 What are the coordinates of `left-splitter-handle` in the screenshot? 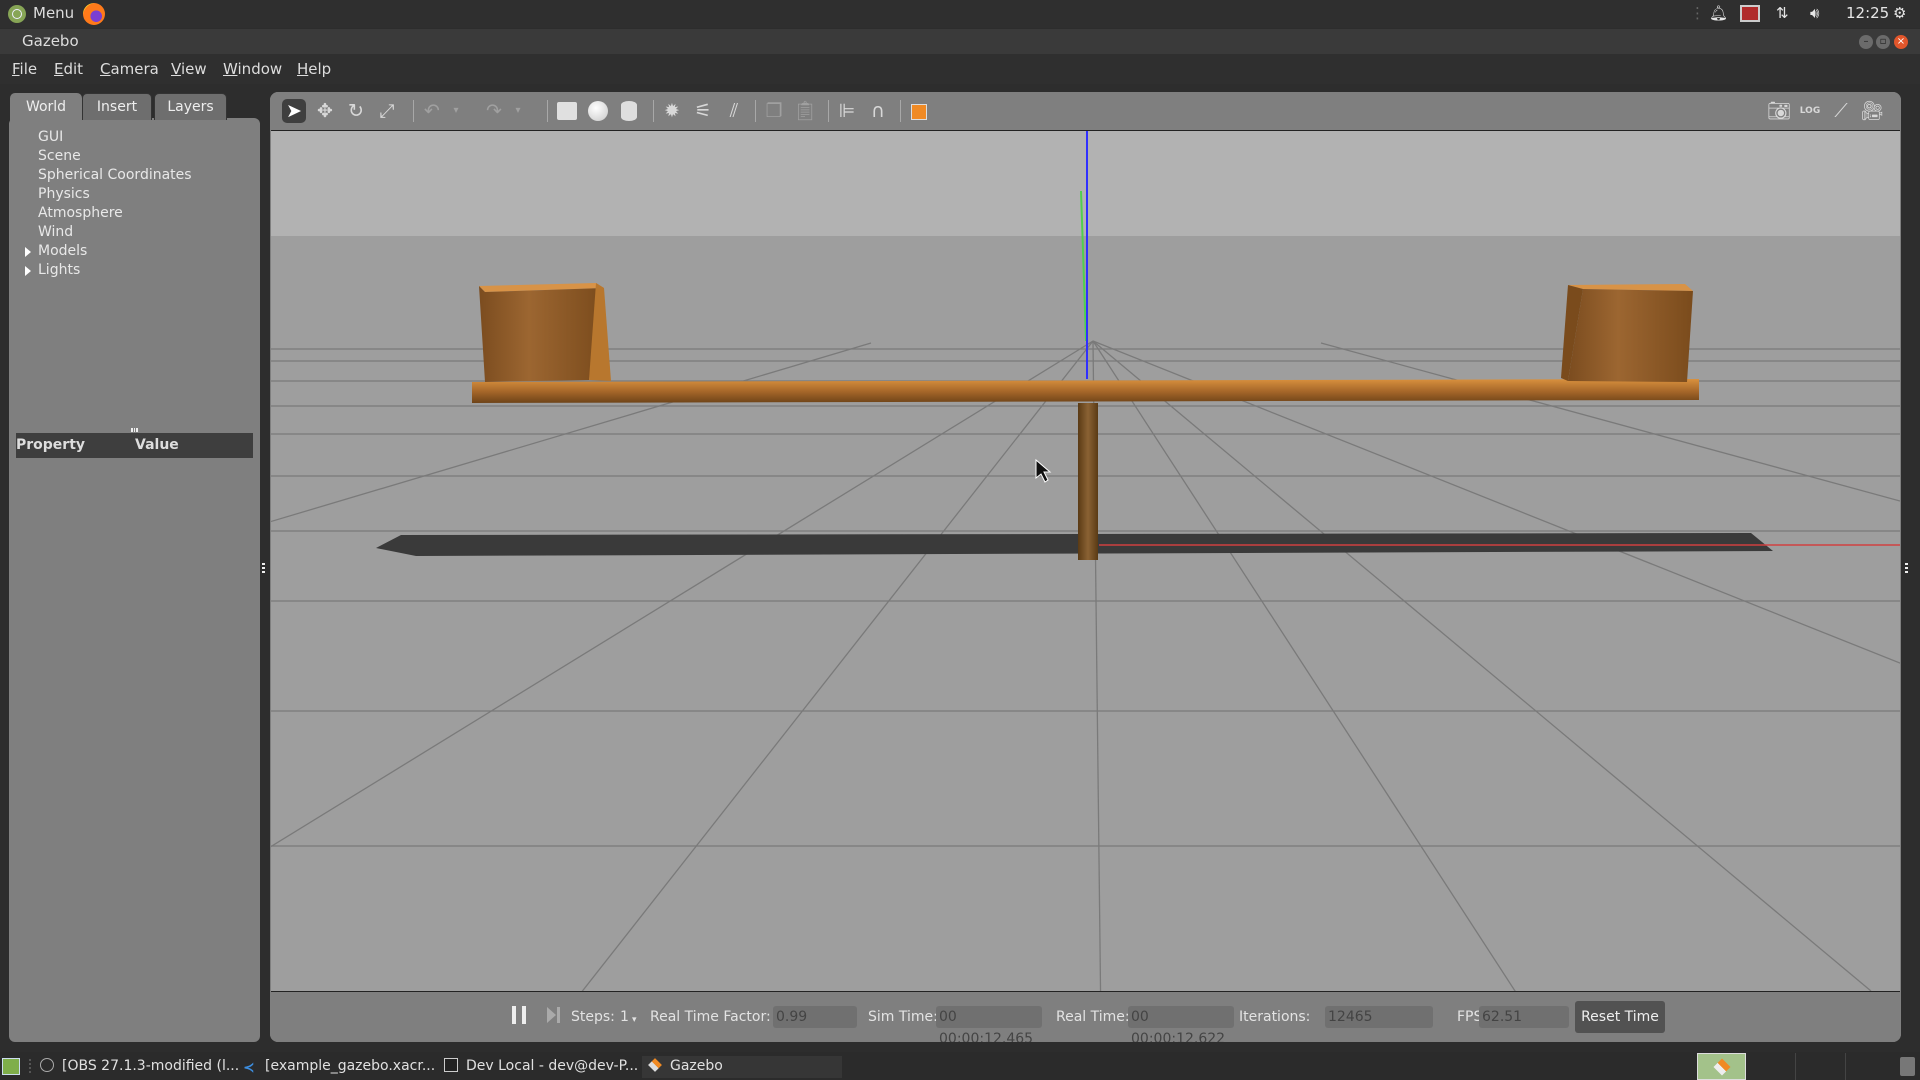 It's located at (263, 568).